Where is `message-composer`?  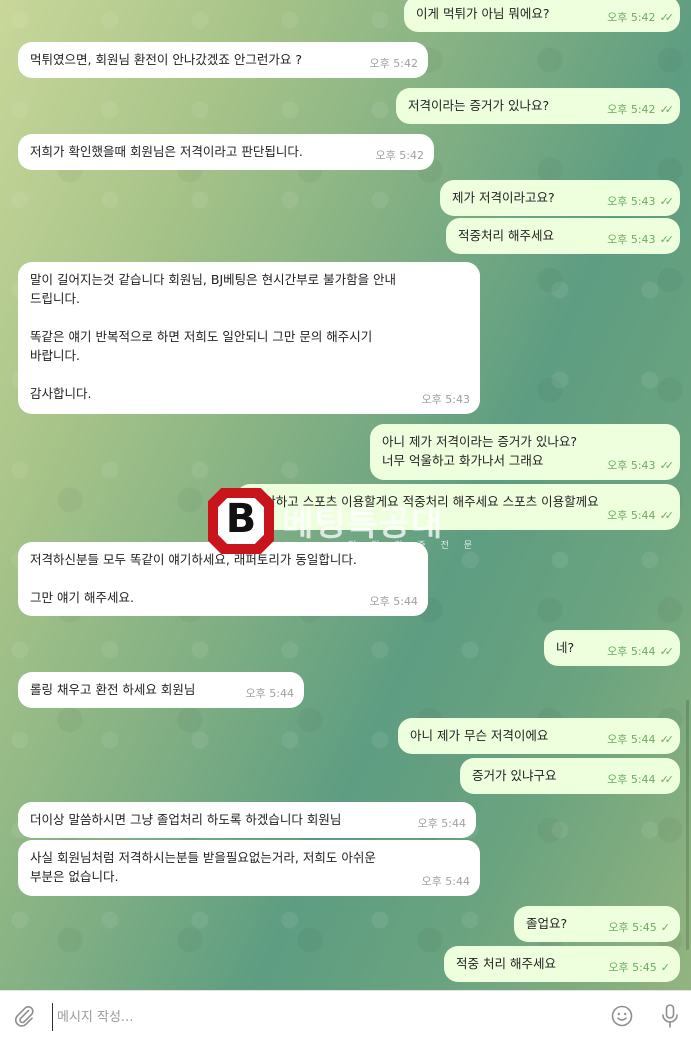 message-composer is located at coordinates (345, 1015).